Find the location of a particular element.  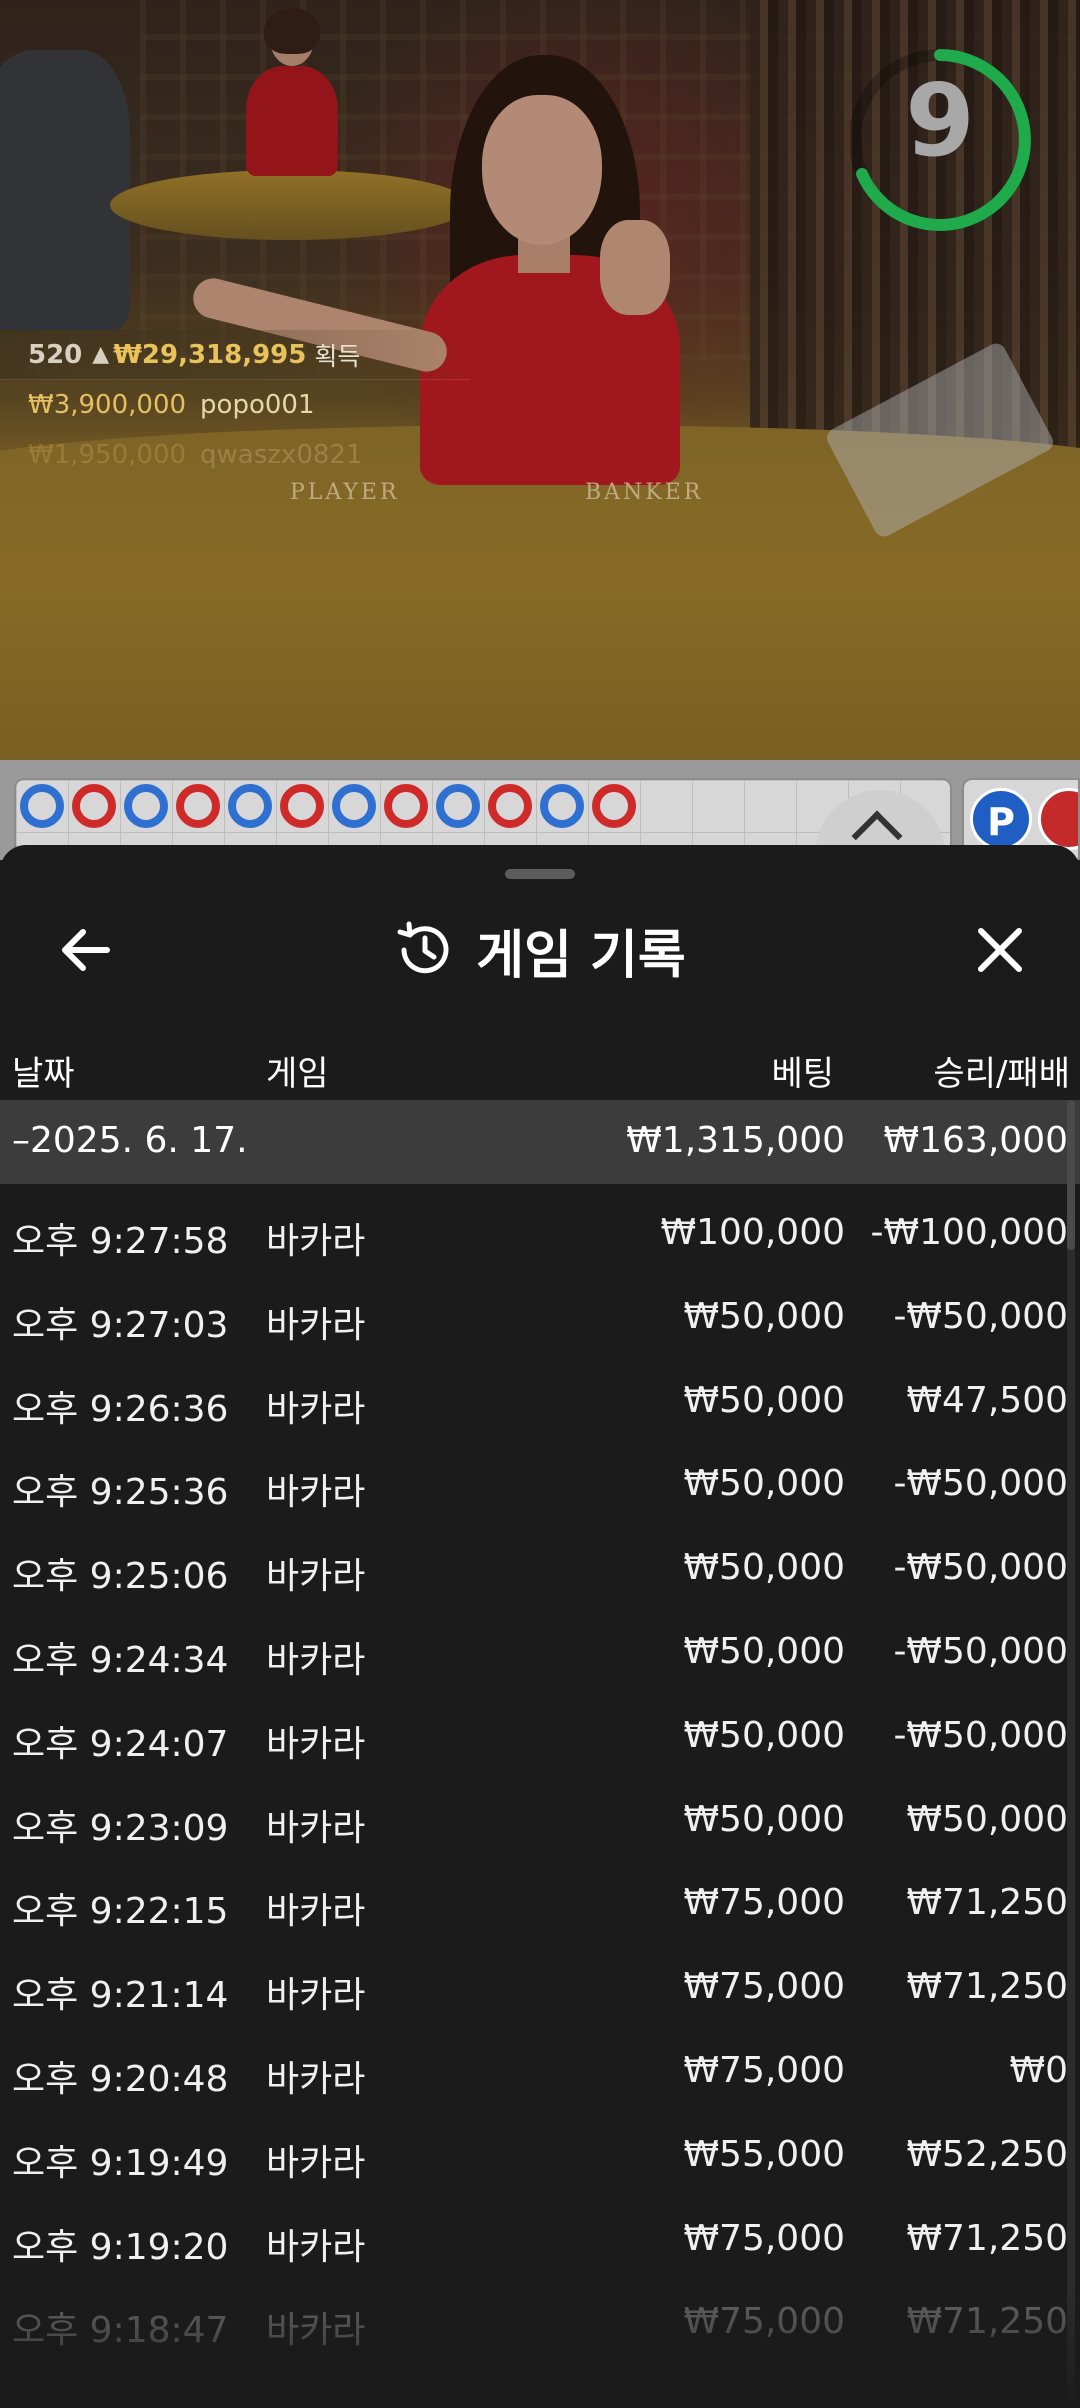

row-time: 오후 9:26:36 is located at coordinates (120, 1409).